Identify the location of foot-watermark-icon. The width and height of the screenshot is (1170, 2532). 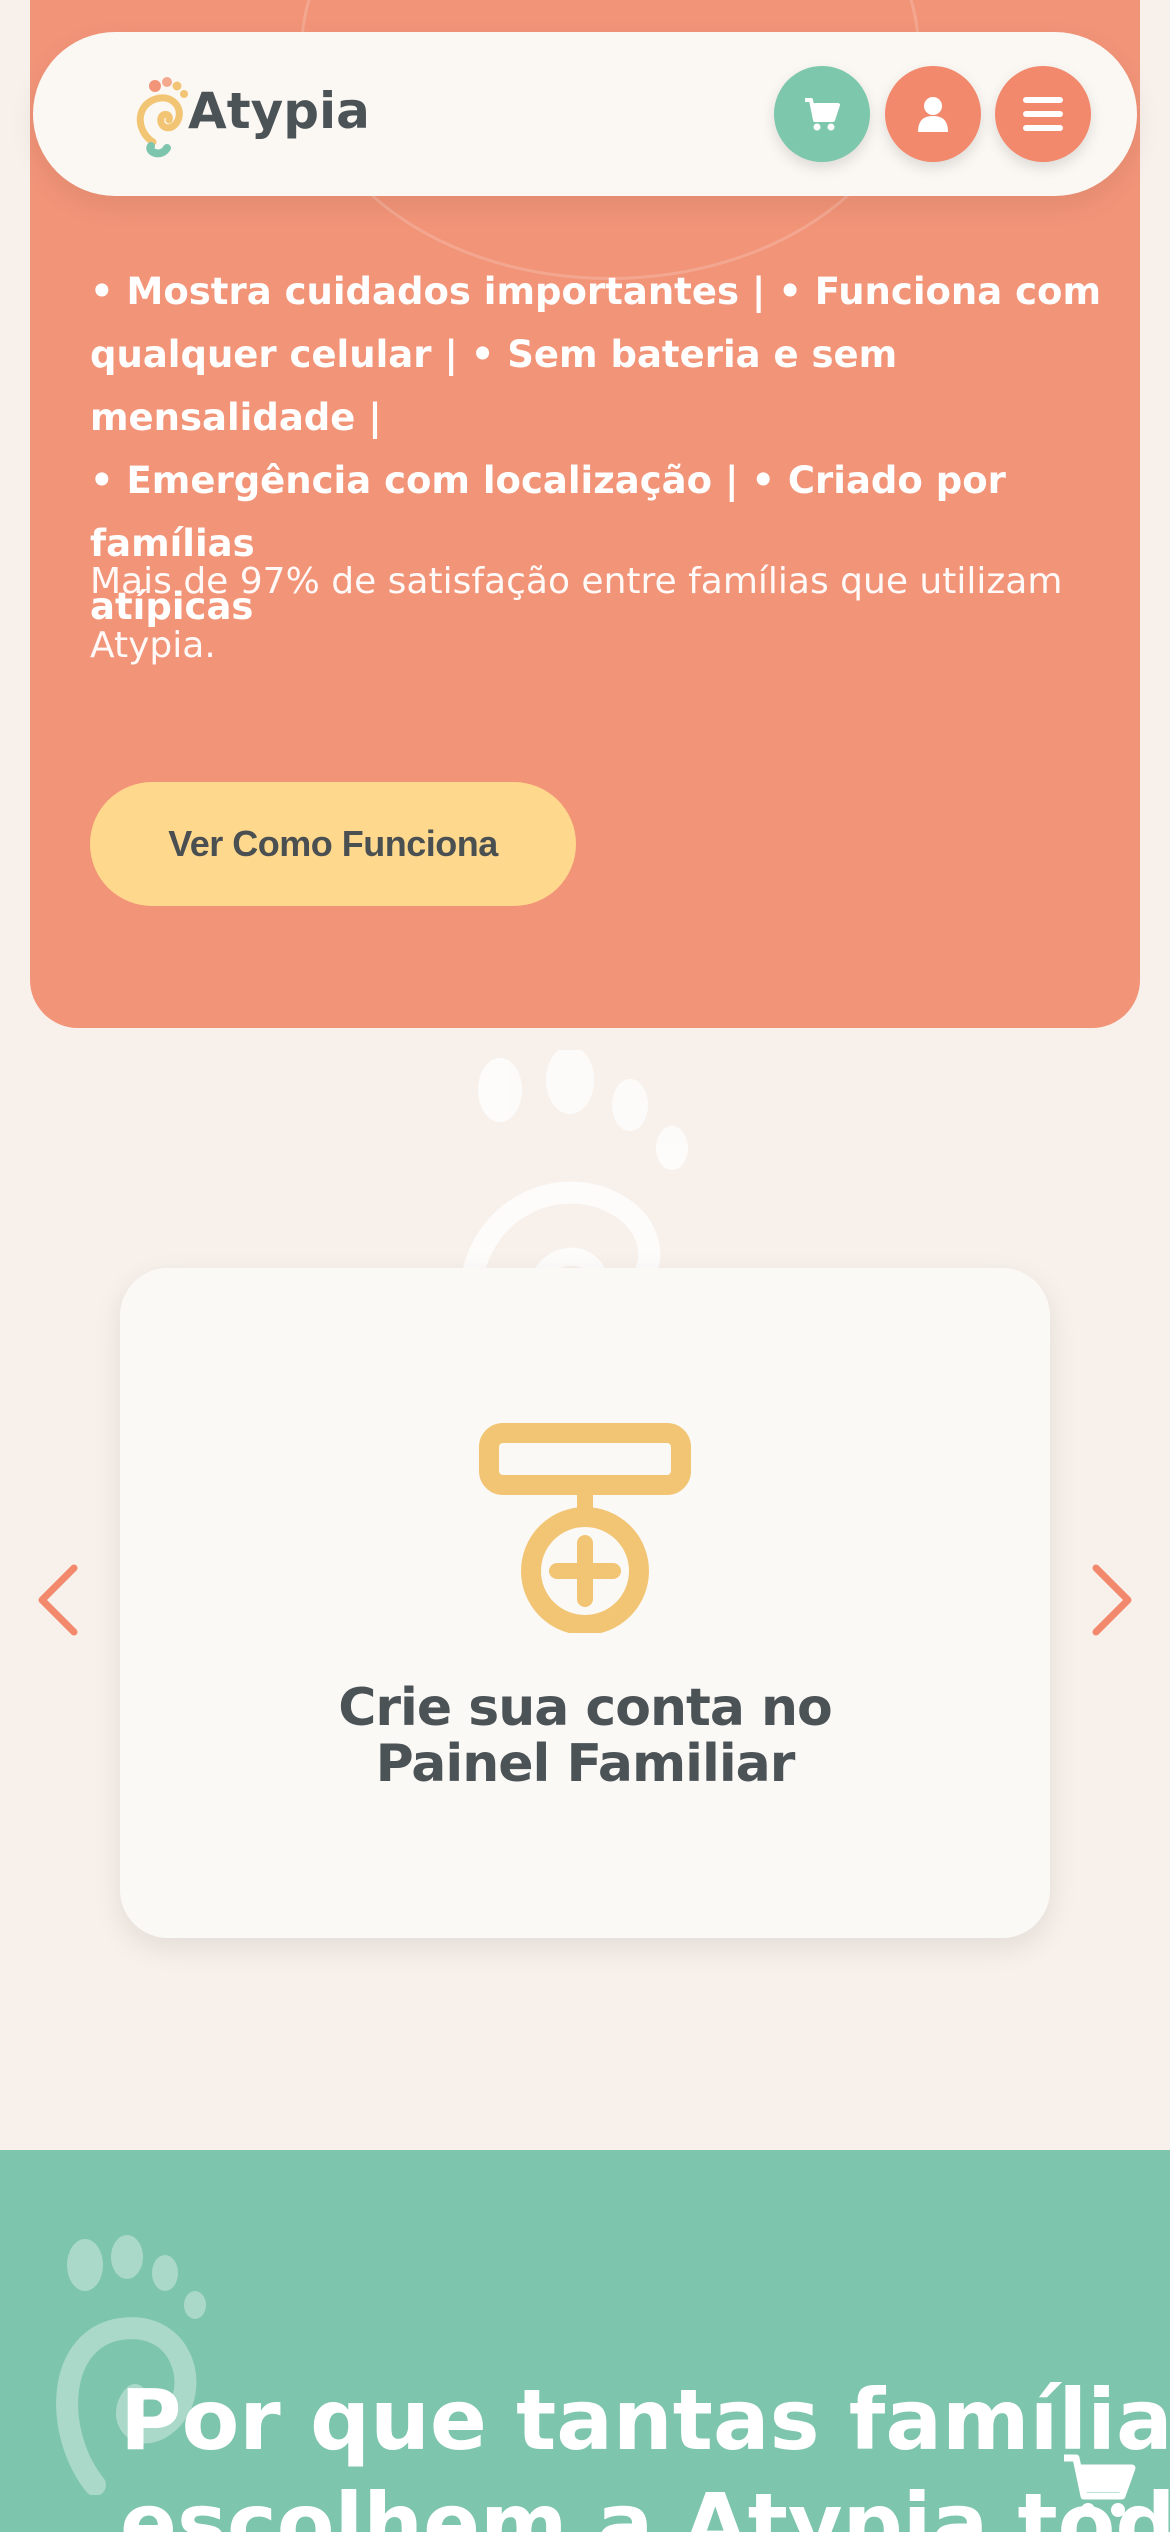
(573, 1170).